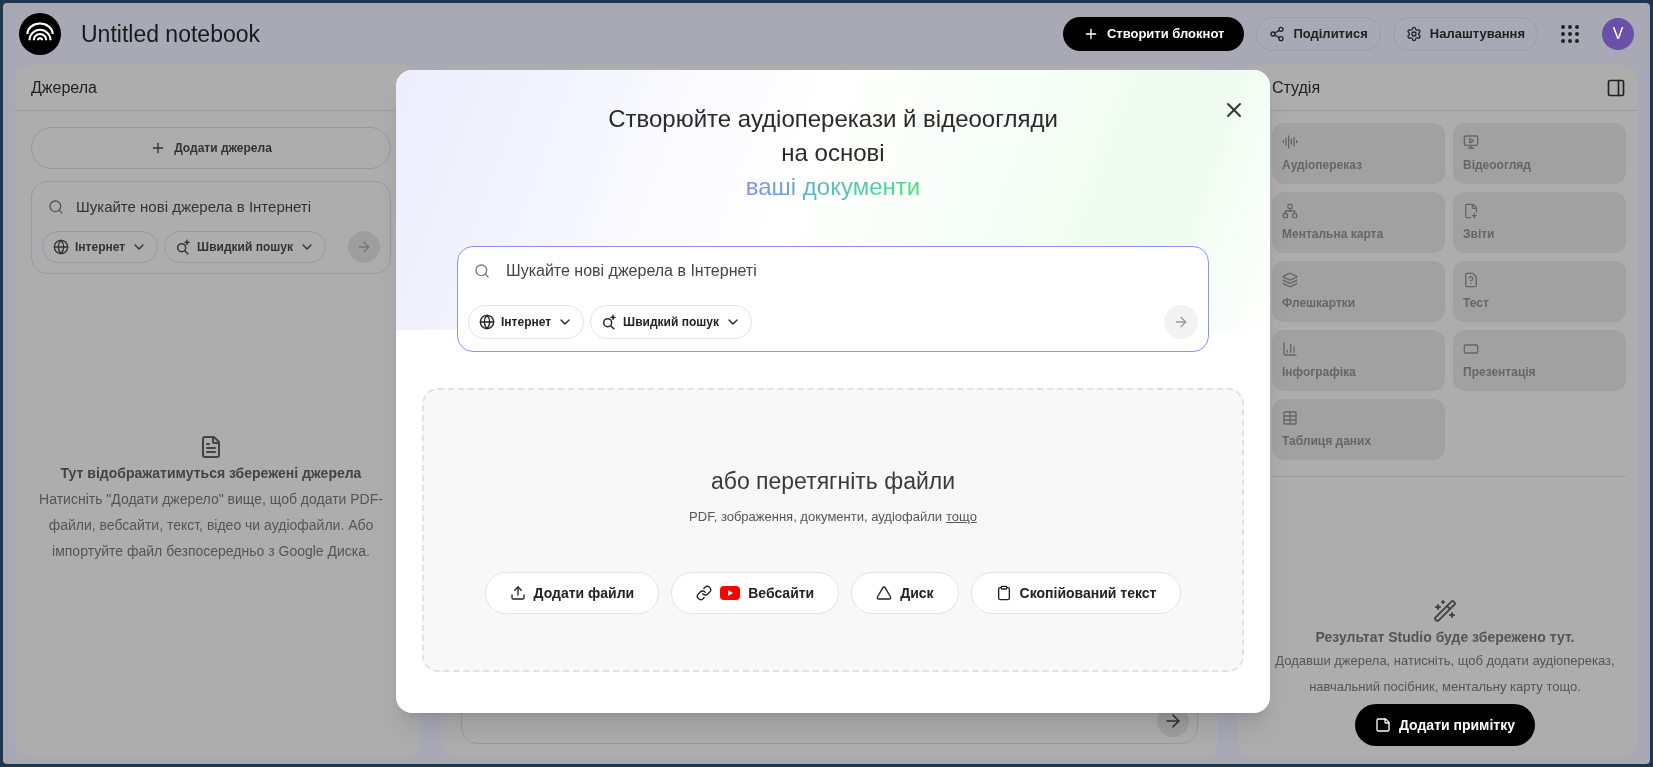  I want to click on add-note-button: Додати примітку, so click(1444, 725).